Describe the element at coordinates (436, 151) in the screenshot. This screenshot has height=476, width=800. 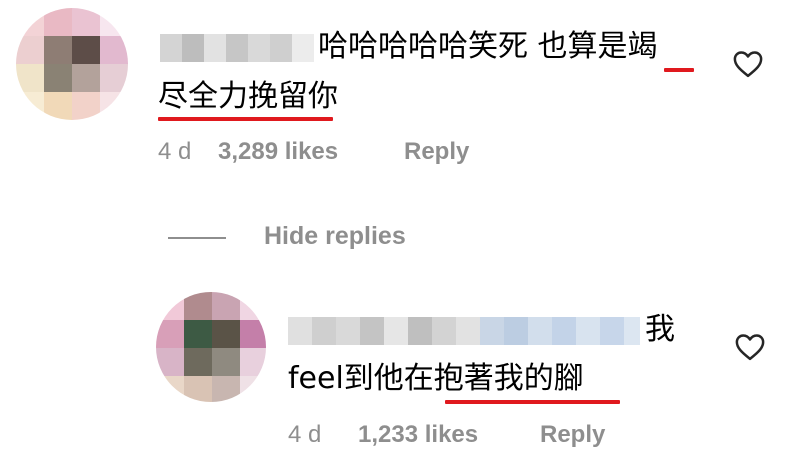
I see `comment-reply-button: Reply` at that location.